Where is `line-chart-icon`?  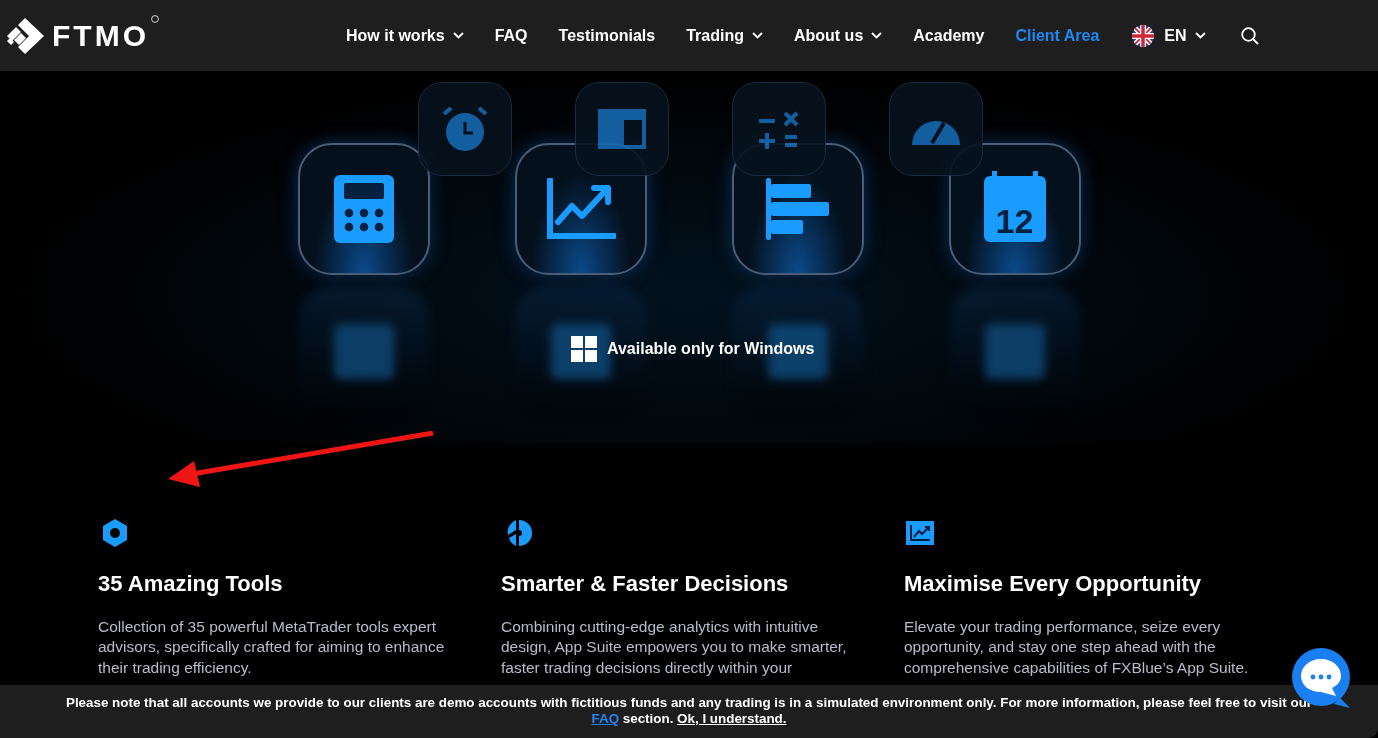 line-chart-icon is located at coordinates (580, 209).